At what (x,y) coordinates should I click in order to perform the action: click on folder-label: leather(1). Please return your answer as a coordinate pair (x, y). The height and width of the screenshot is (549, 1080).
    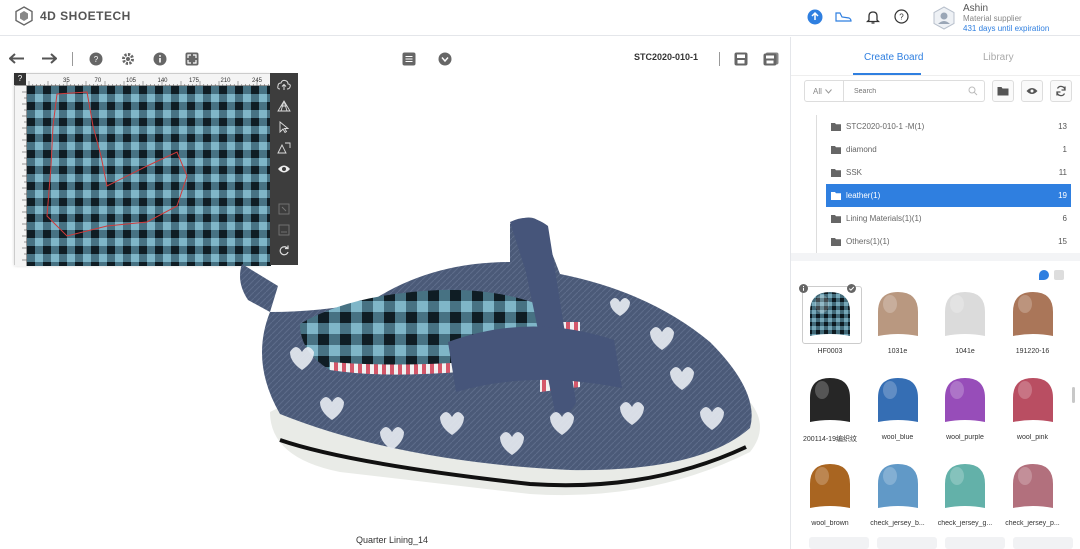
    Looking at the image, I should click on (863, 195).